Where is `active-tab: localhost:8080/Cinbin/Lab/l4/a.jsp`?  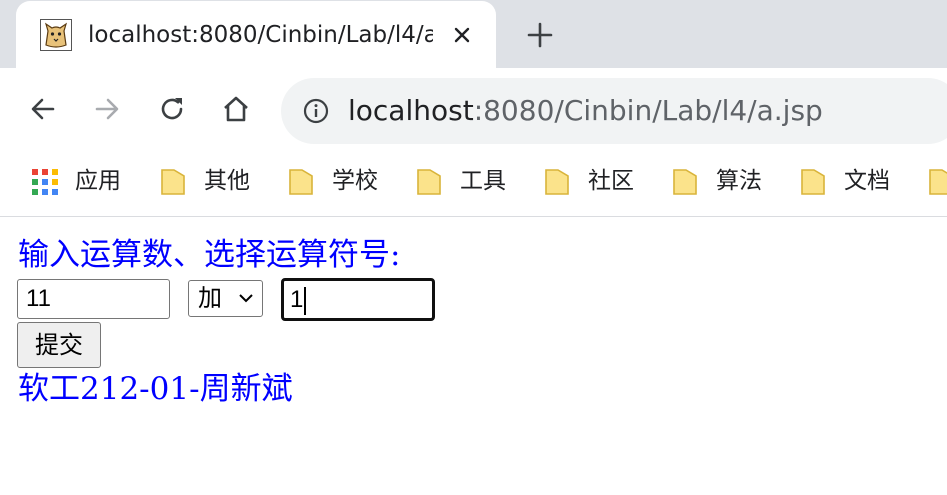
active-tab: localhost:8080/Cinbin/Lab/l4/a.jsp is located at coordinates (256, 34).